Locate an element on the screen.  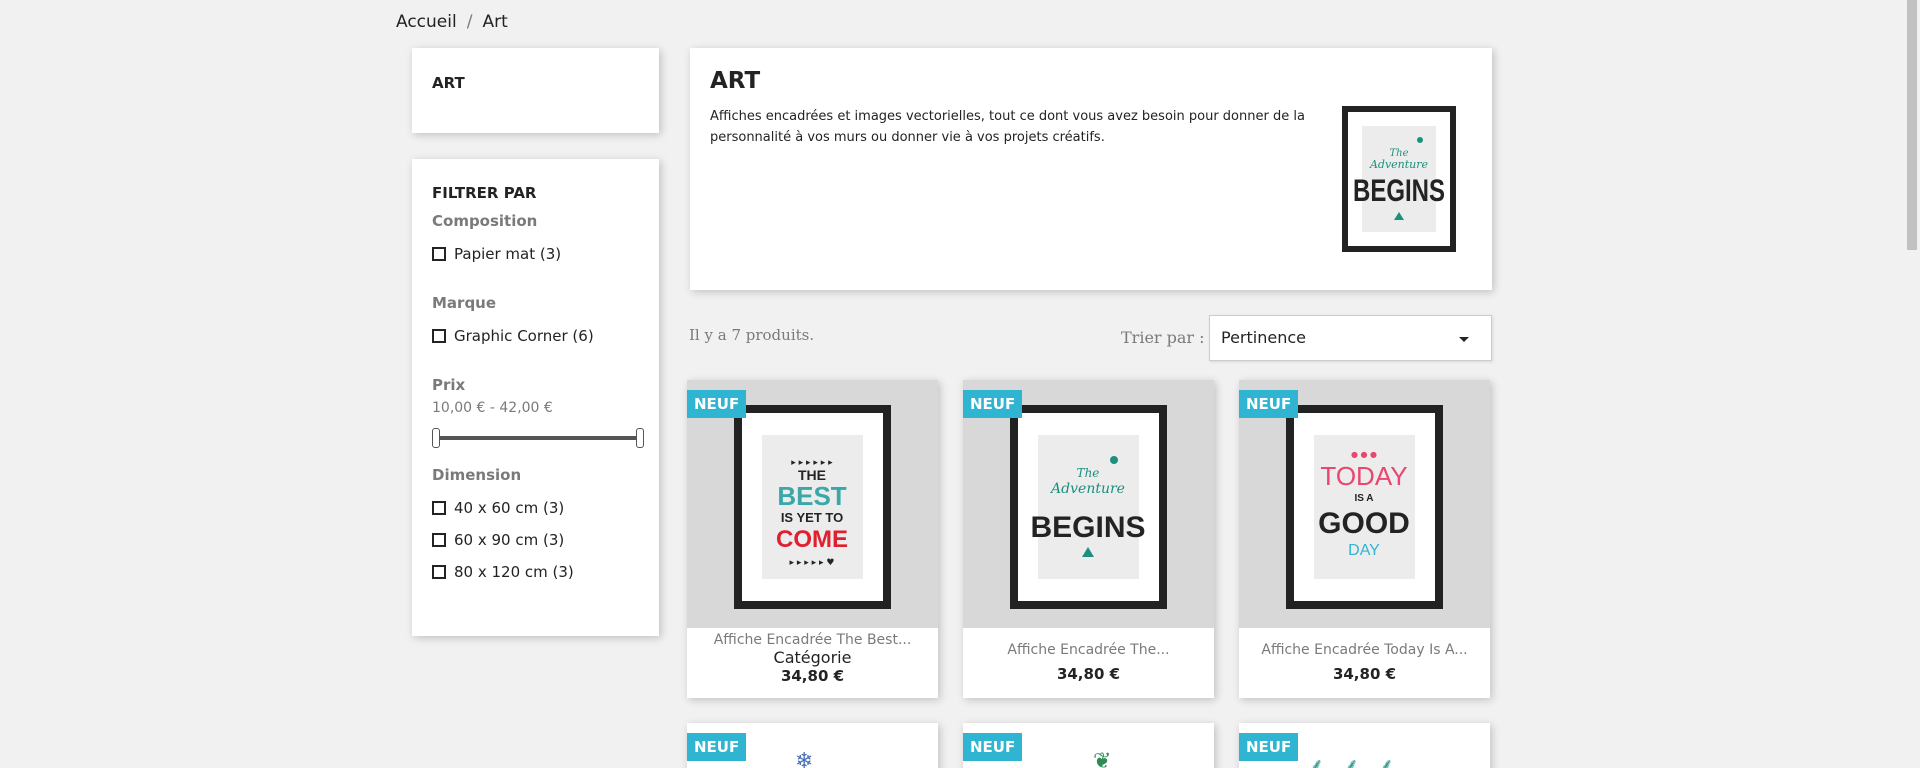
art-text: Adventure is located at coordinates (1087, 489).